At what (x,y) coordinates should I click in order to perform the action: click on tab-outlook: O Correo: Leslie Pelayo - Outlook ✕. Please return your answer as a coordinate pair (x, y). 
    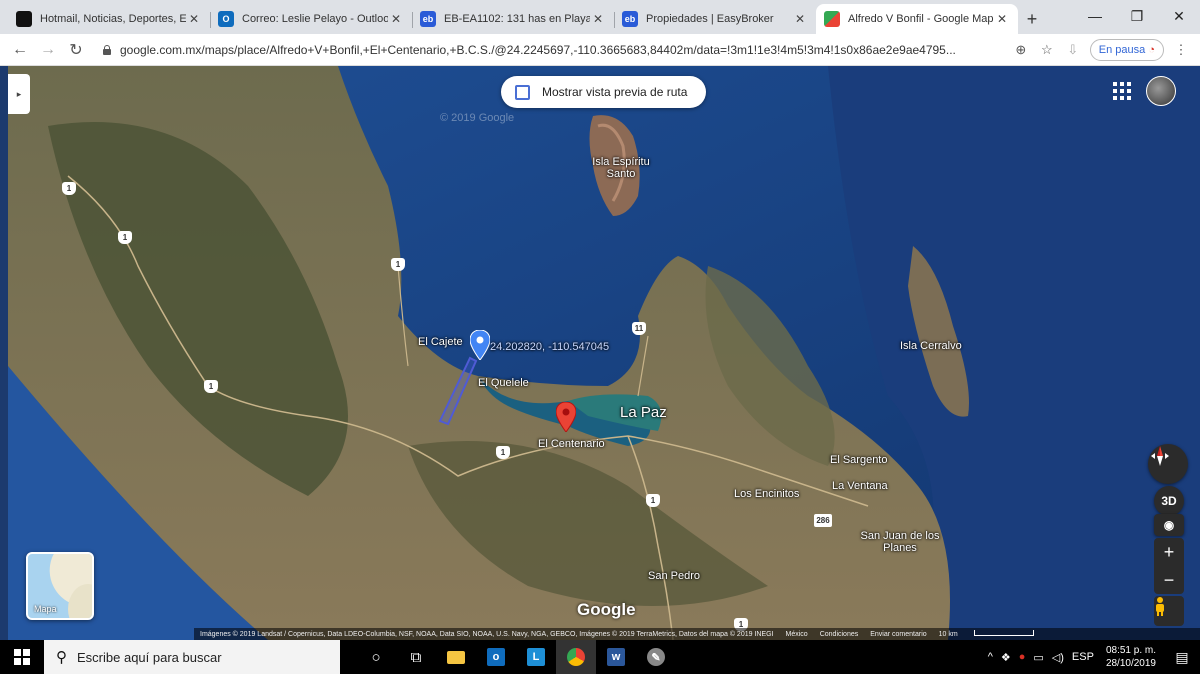
    Looking at the image, I should click on (311, 19).